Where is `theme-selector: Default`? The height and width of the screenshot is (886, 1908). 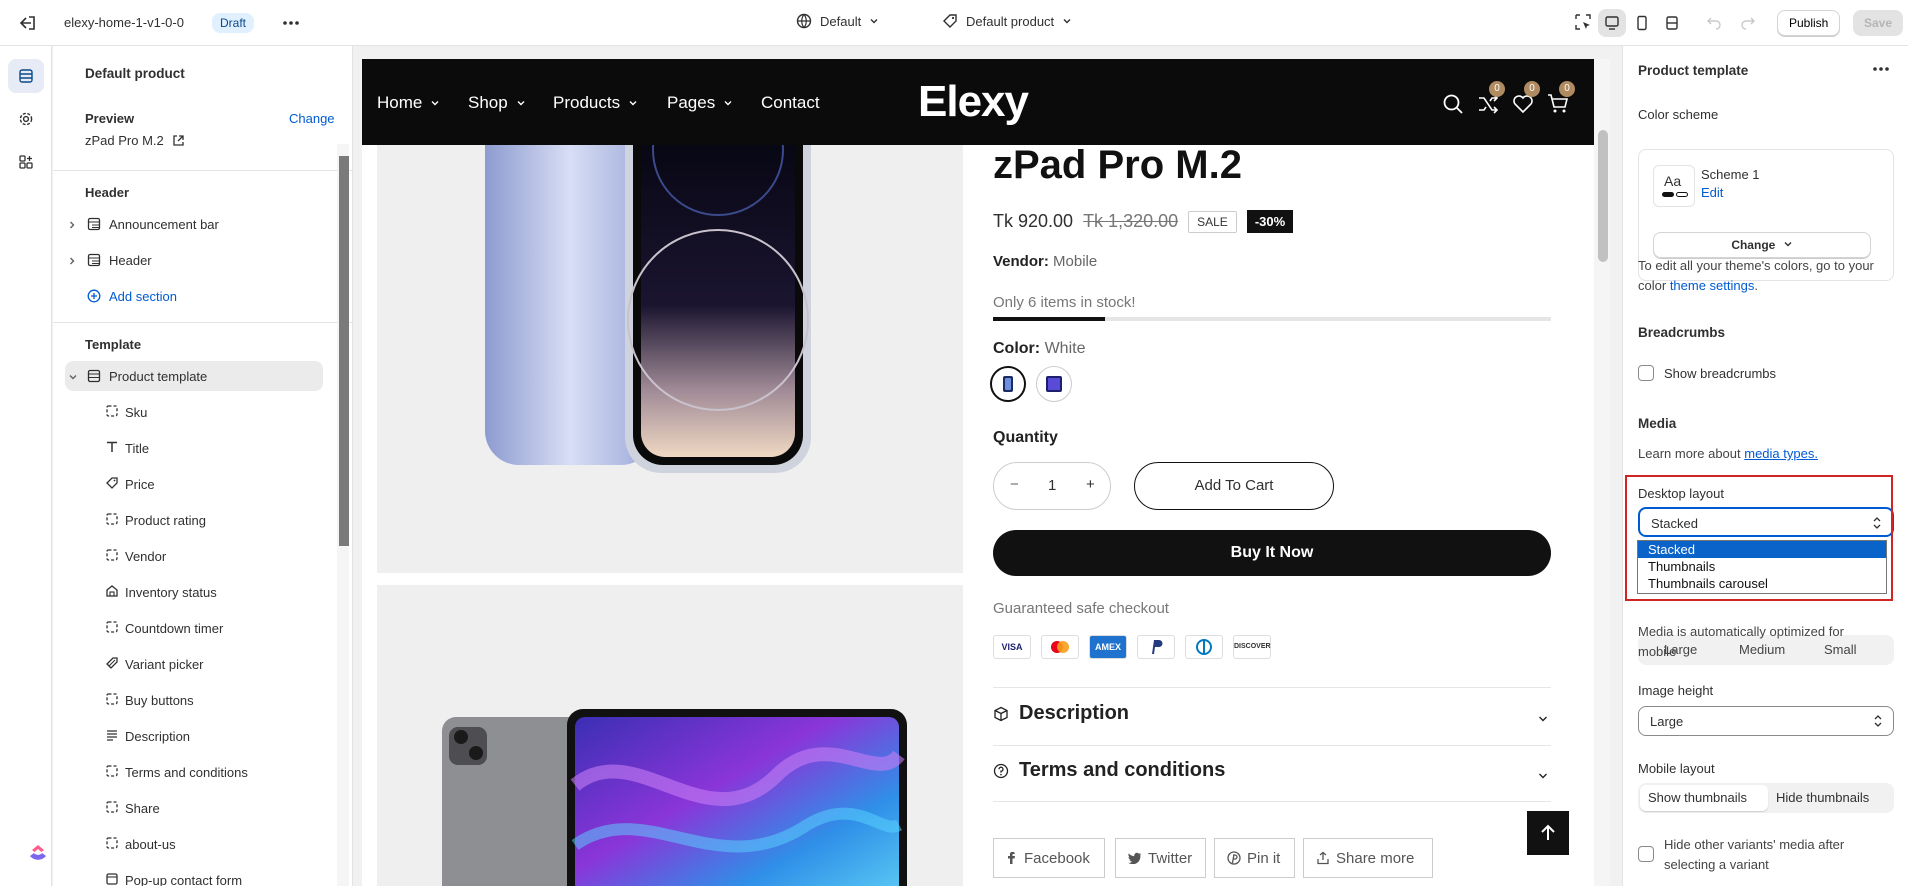
theme-selector: Default is located at coordinates (837, 21).